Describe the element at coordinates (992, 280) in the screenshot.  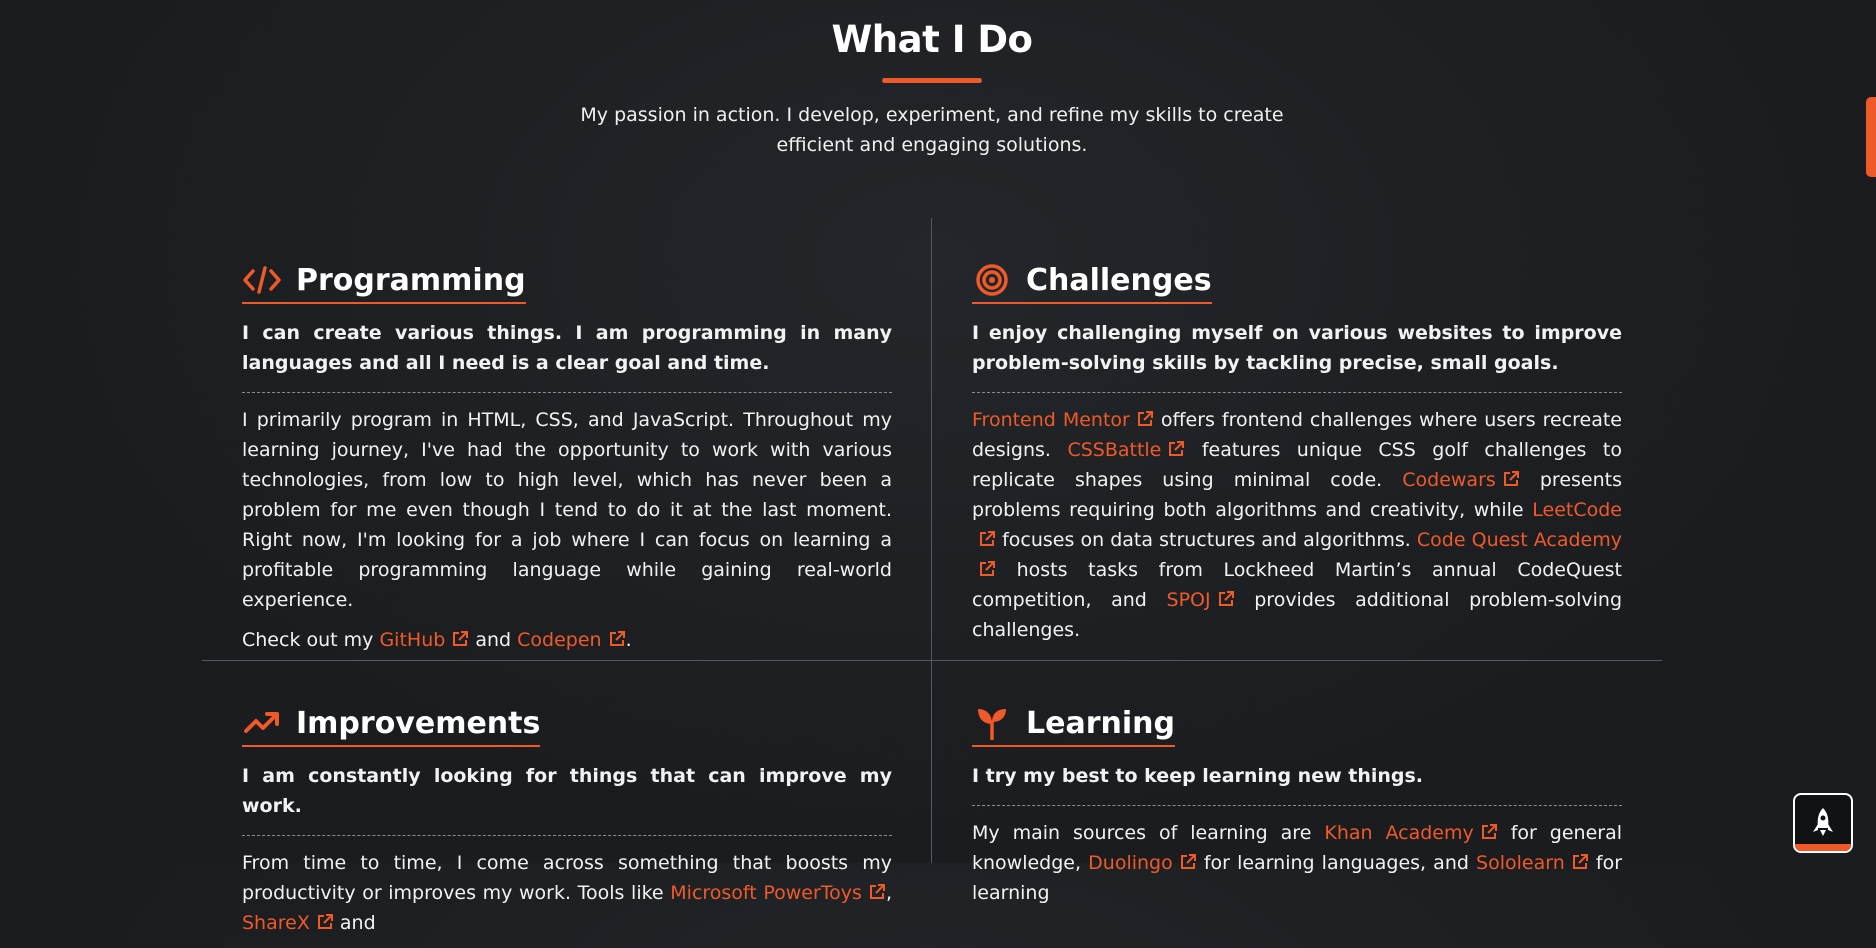
I see `target-icon` at that location.